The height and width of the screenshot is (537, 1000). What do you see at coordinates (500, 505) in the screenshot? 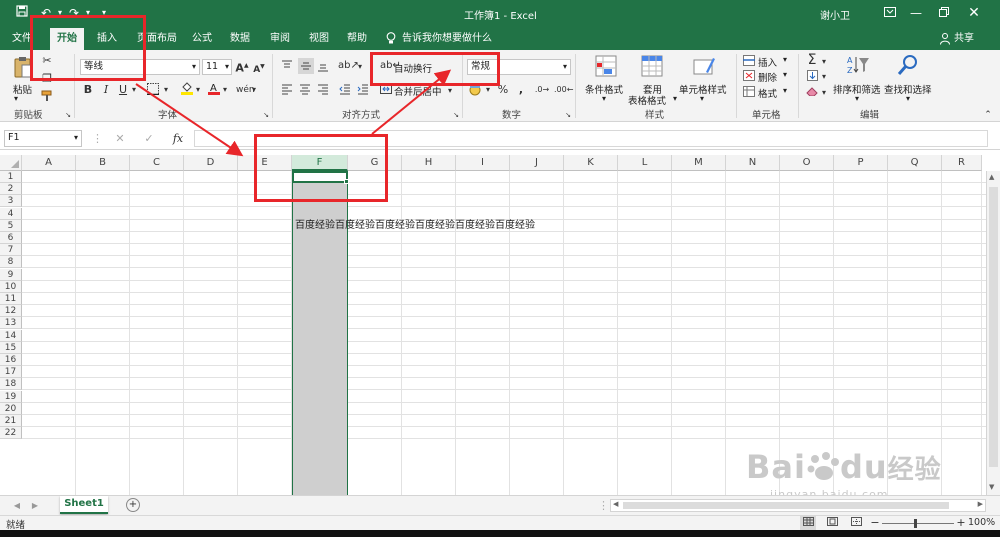
I see `sheet-tab-bar: ◀ ▶ Sheet1 + ⋮ ◀ ▶` at bounding box center [500, 505].